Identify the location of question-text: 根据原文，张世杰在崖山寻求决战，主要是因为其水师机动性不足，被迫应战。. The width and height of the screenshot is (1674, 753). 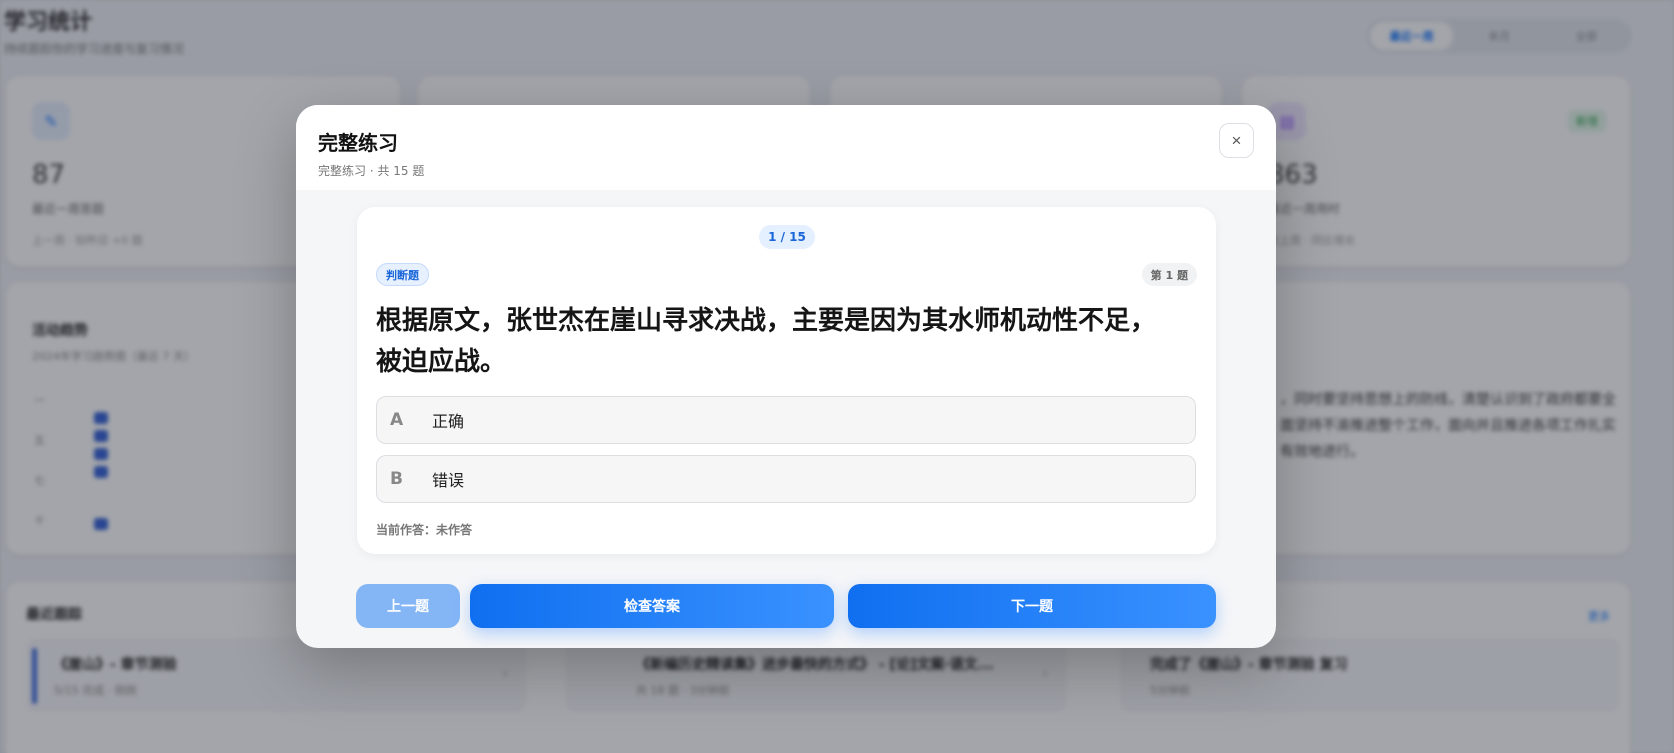
(766, 341).